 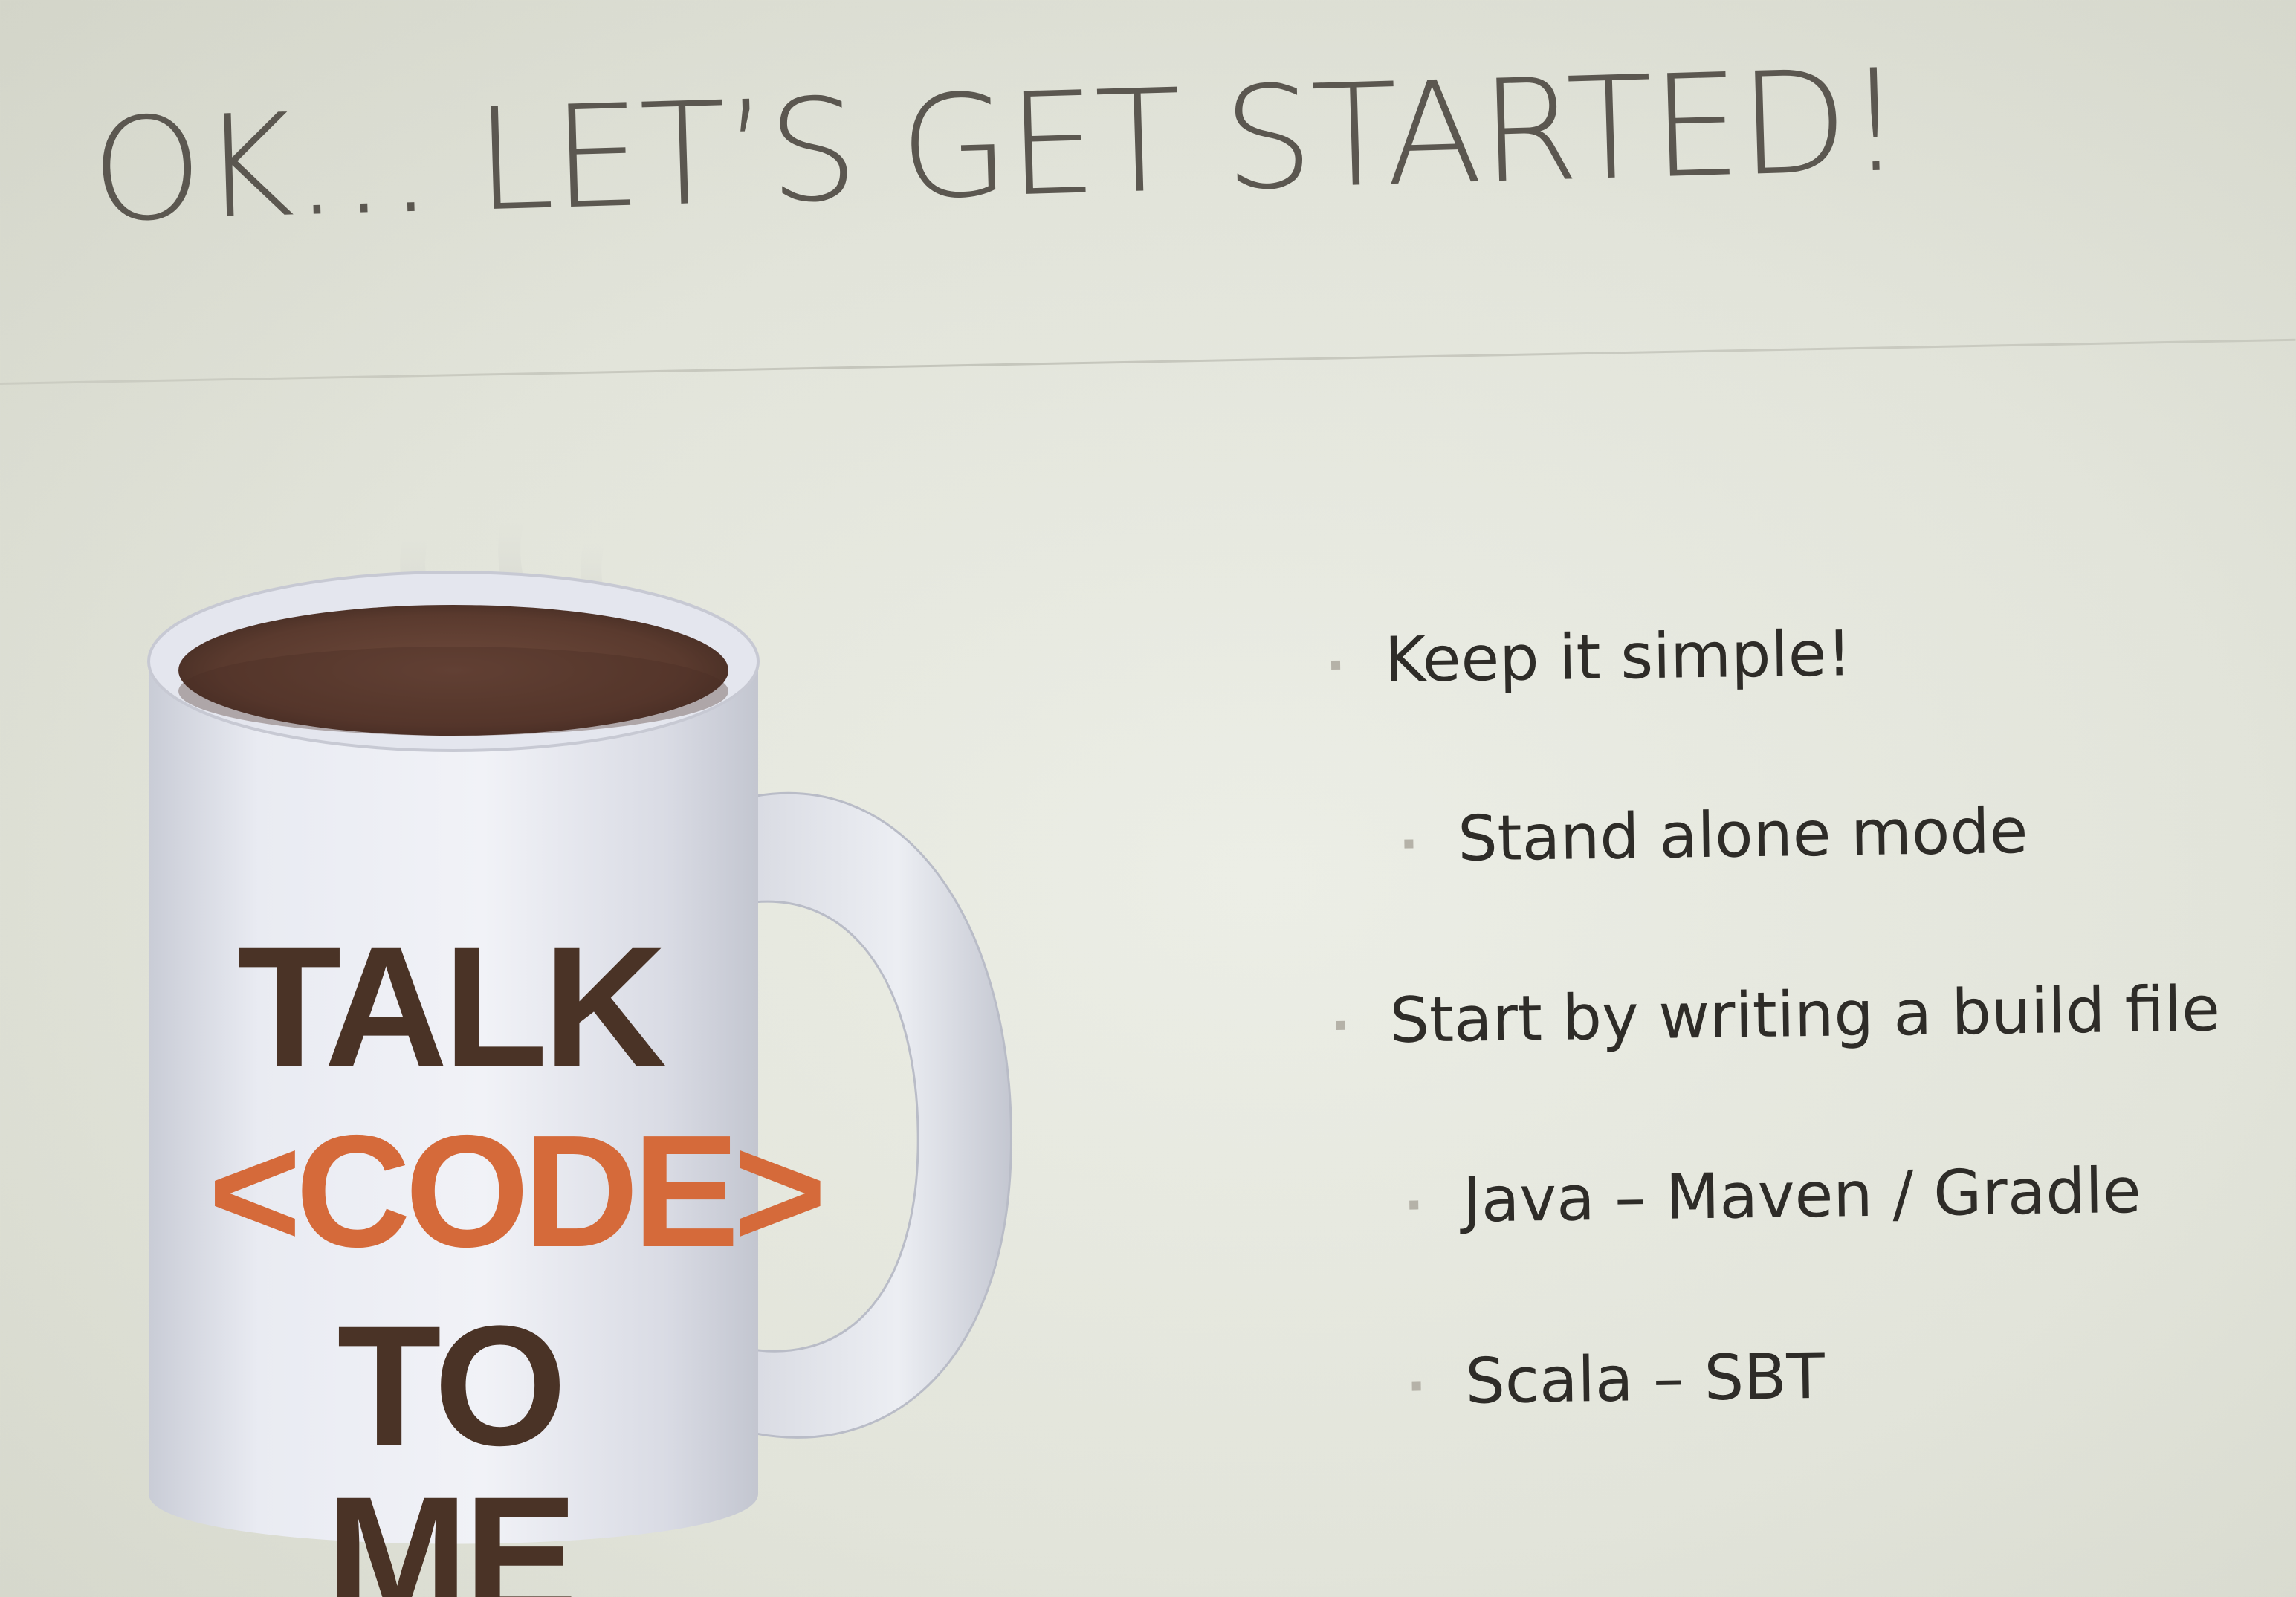 What do you see at coordinates (517, 1190) in the screenshot?
I see `mug-text-code: <CODE>` at bounding box center [517, 1190].